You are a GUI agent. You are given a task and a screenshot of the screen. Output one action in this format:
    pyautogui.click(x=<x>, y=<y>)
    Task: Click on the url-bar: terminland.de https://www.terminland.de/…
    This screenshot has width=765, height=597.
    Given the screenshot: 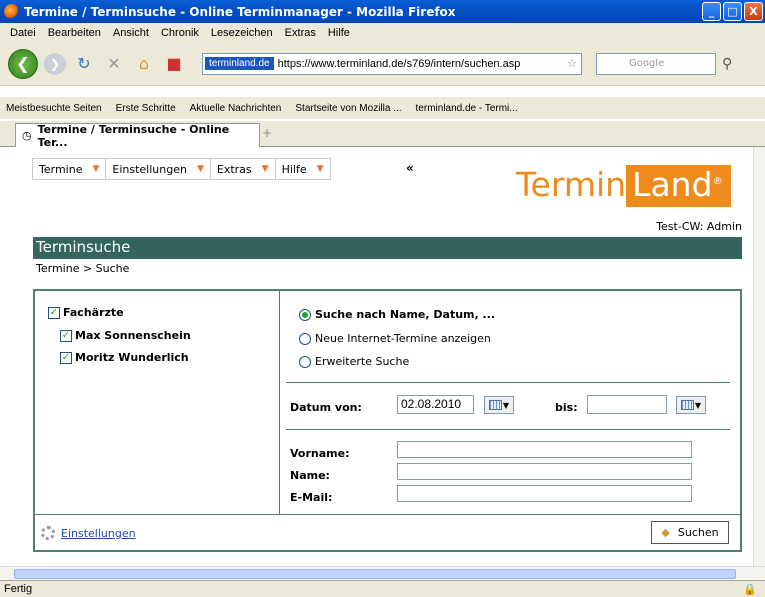 What is the action you would take?
    pyautogui.click(x=392, y=63)
    